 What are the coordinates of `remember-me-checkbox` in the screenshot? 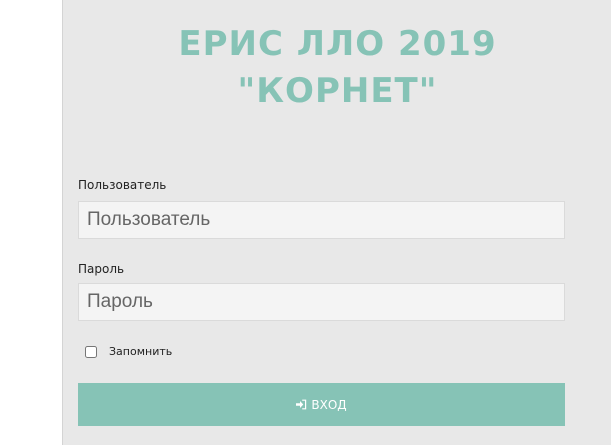 It's located at (91, 351).